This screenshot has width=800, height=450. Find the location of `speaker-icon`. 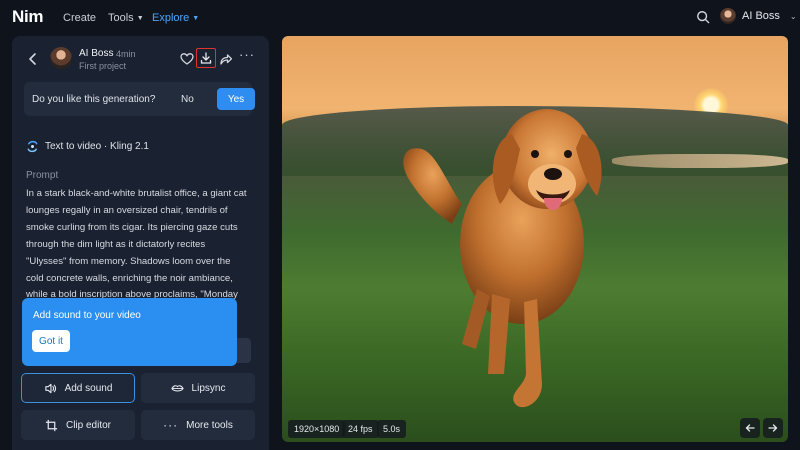

speaker-icon is located at coordinates (50, 388).